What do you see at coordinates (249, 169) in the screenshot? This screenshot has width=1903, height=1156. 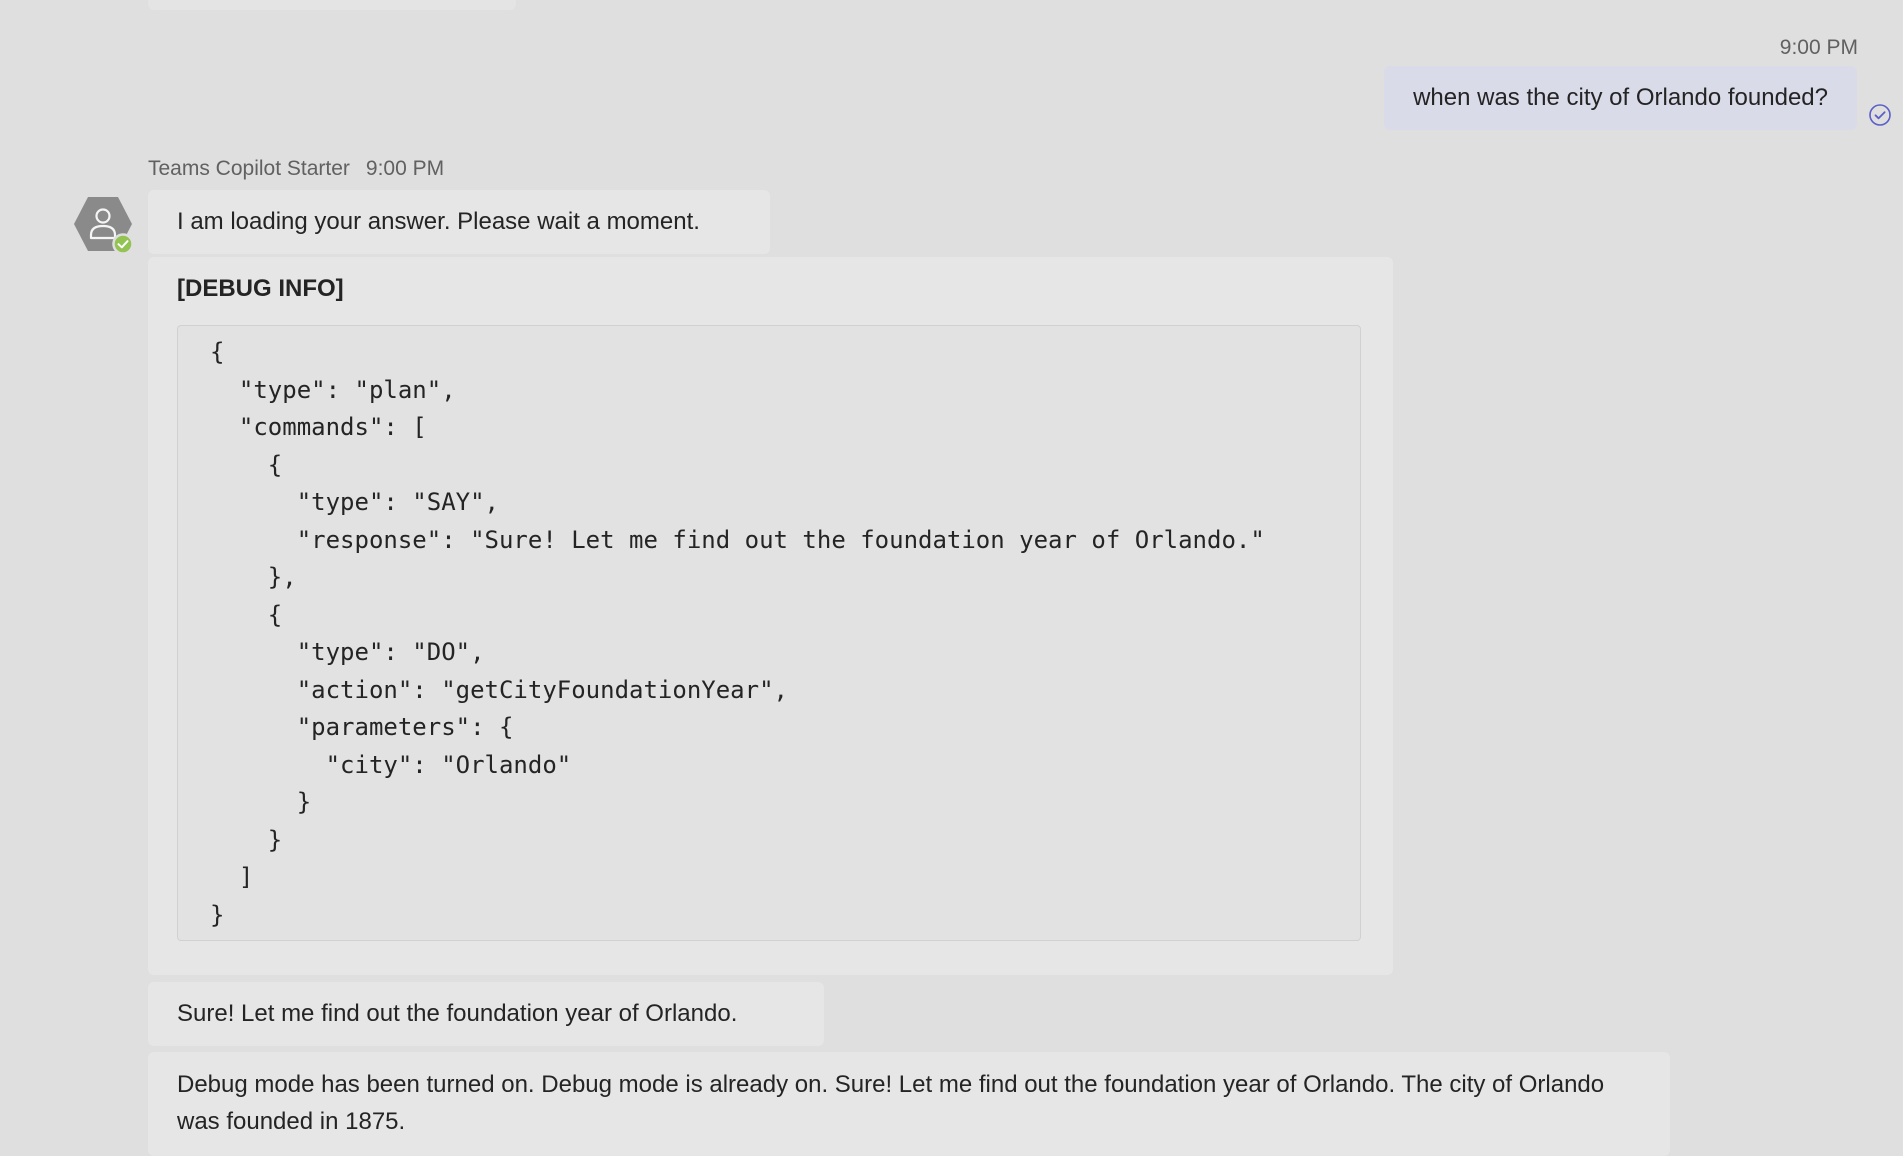 I see `bot-name: Teams Copilot Starter` at bounding box center [249, 169].